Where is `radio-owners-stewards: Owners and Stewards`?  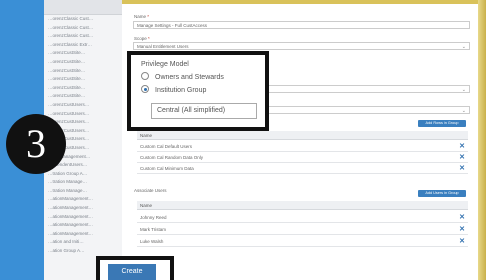 radio-owners-stewards: Owners and Stewards is located at coordinates (182, 78).